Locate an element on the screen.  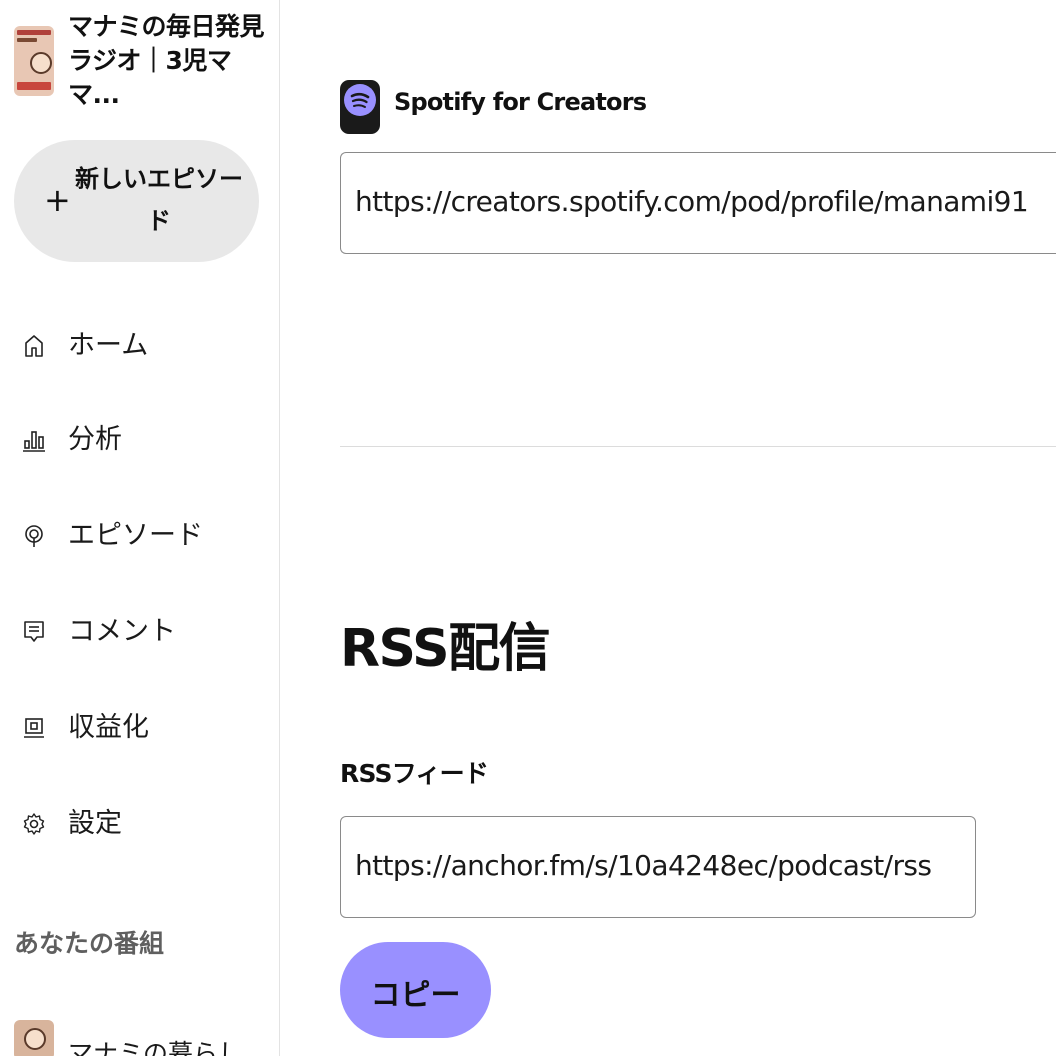
comments-icon is located at coordinates (34, 631).